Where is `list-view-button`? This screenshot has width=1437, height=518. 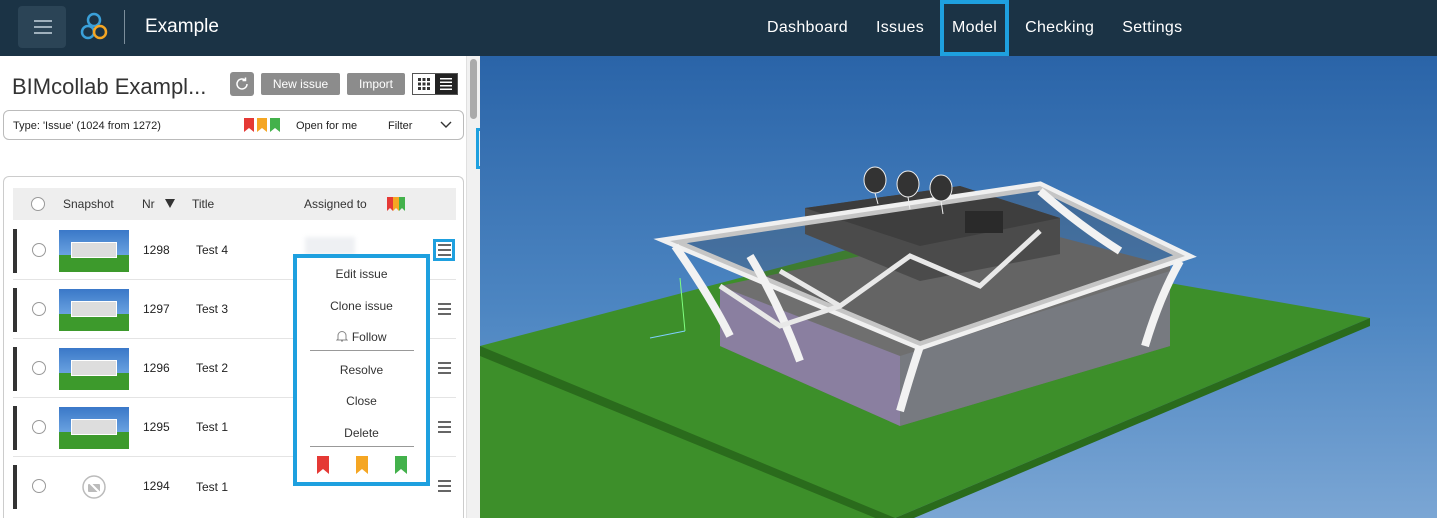 list-view-button is located at coordinates (446, 84).